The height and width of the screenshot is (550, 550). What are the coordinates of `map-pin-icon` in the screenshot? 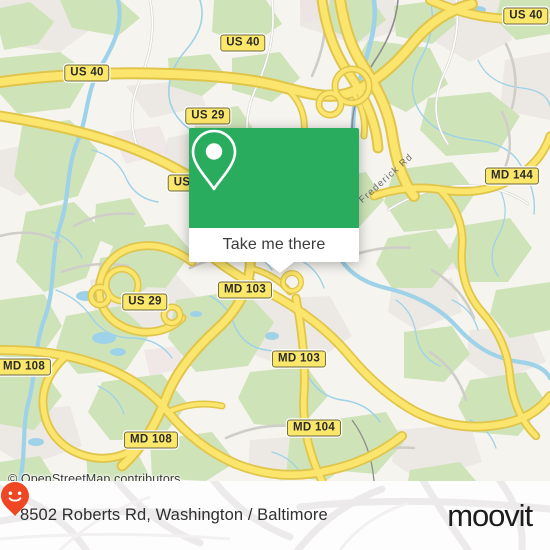 It's located at (214, 160).